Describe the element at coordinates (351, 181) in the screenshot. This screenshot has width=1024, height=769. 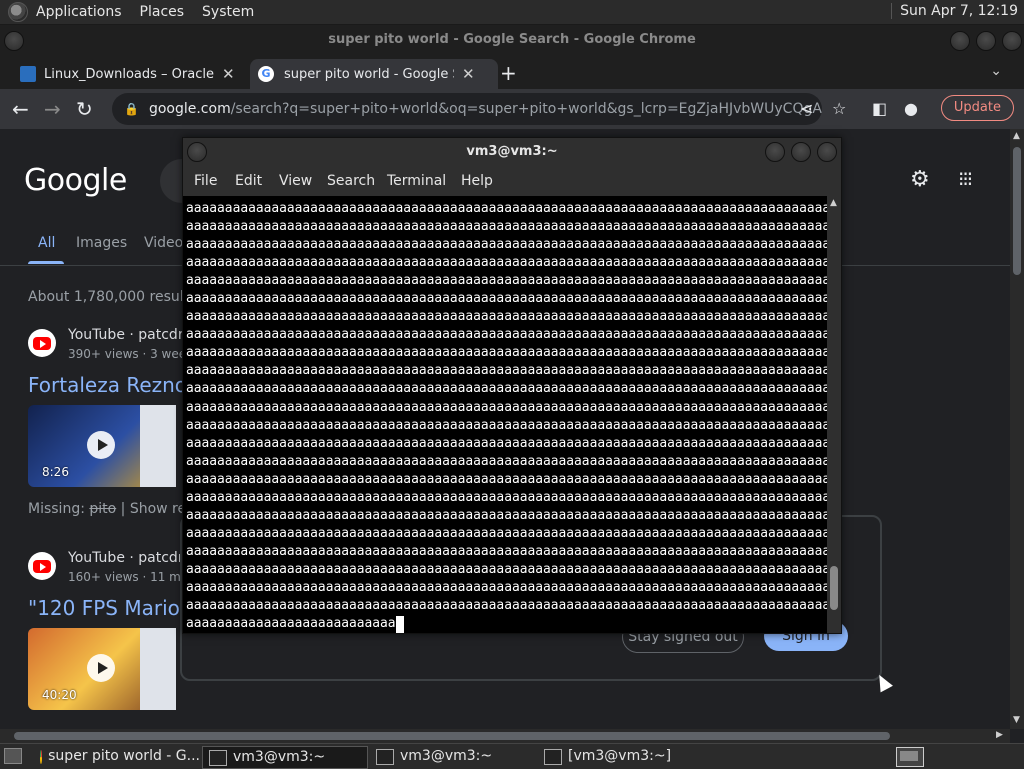
I see `menu-search: Search` at that location.